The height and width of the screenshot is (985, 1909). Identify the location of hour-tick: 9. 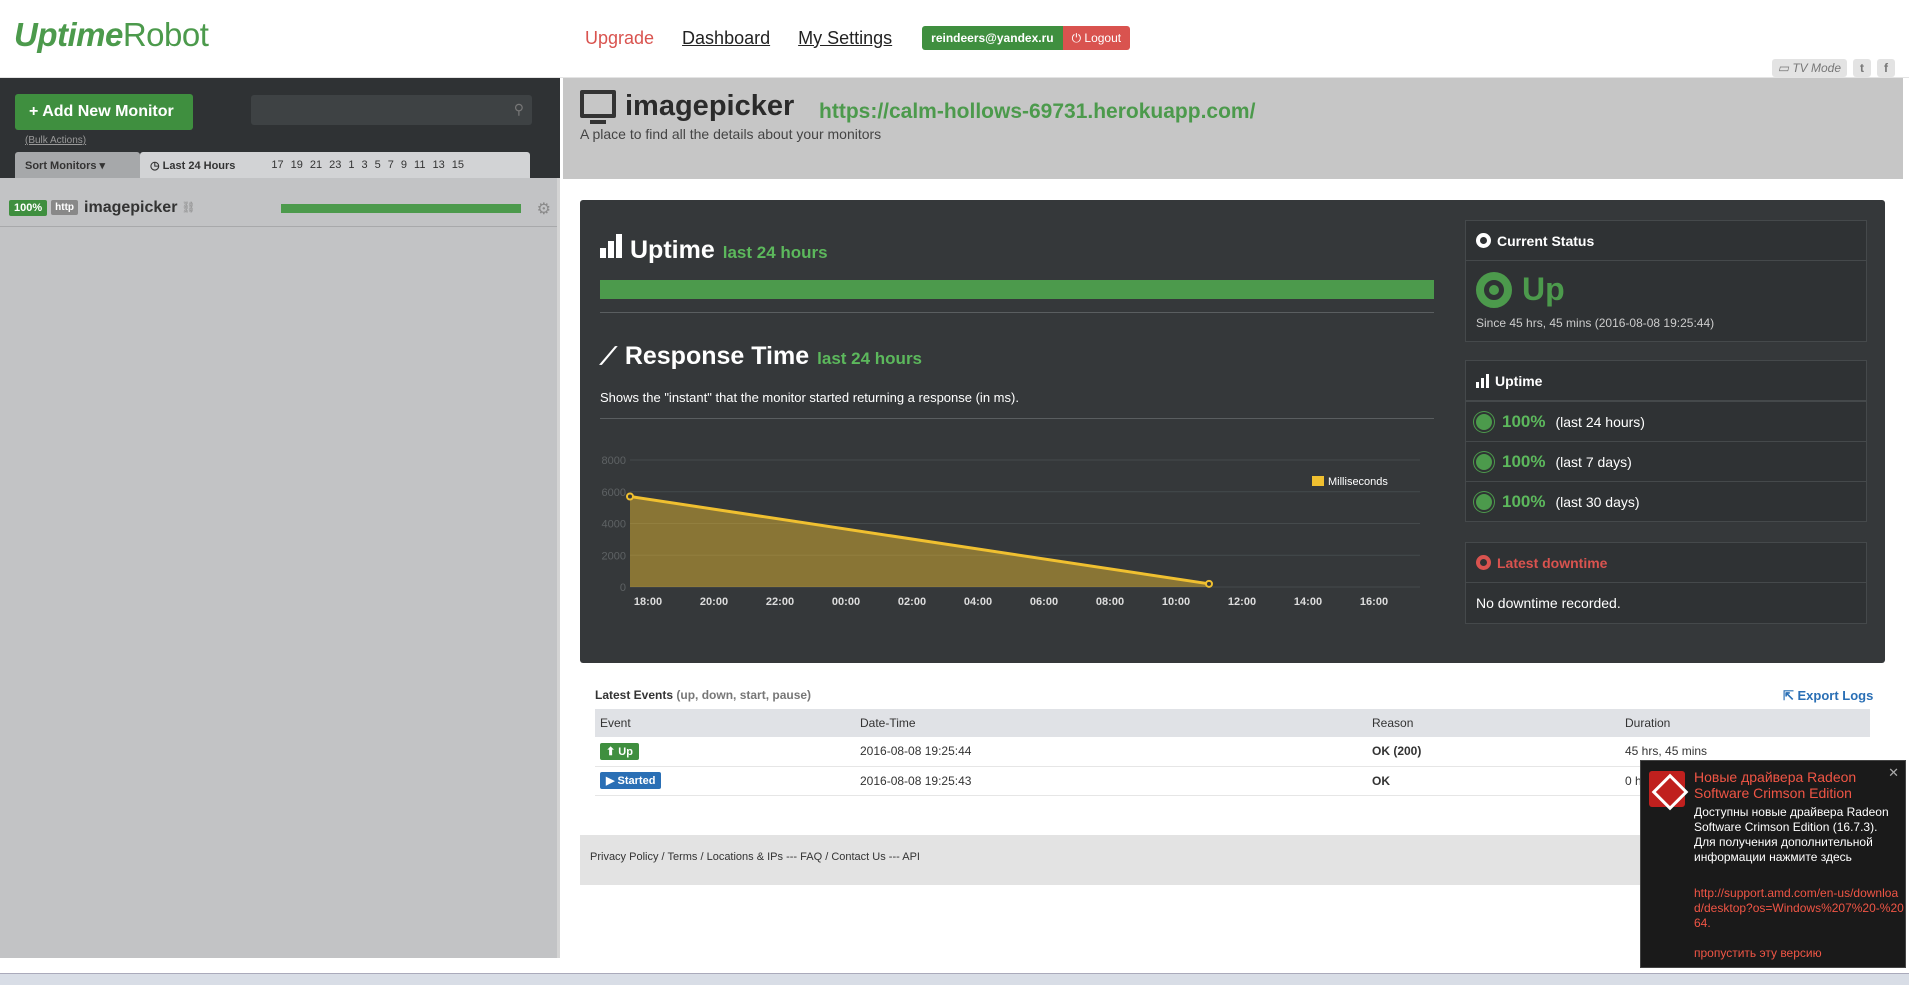
(404, 165).